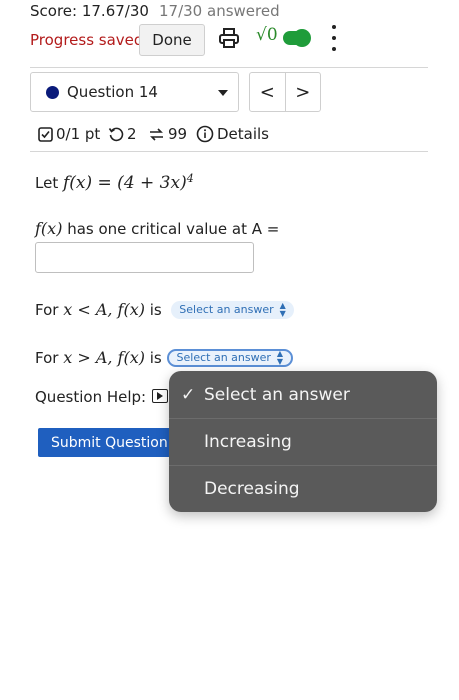 Image resolution: width=459 pixels, height=700 pixels. What do you see at coordinates (252, 489) in the screenshot?
I see `option-label: Decreasing` at bounding box center [252, 489].